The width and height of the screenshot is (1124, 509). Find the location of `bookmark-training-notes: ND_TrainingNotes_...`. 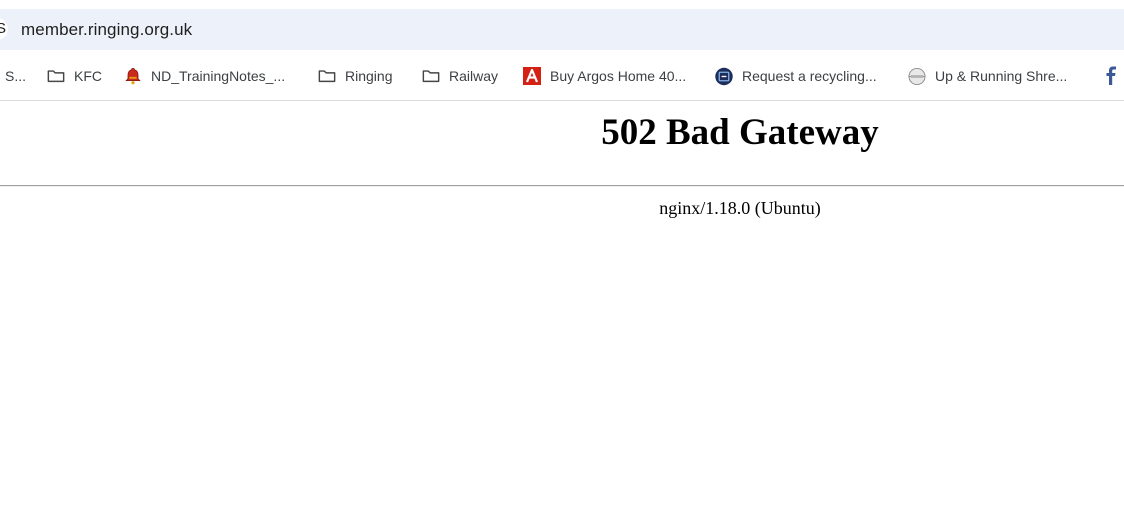

bookmark-training-notes: ND_TrainingNotes_... is located at coordinates (204, 76).